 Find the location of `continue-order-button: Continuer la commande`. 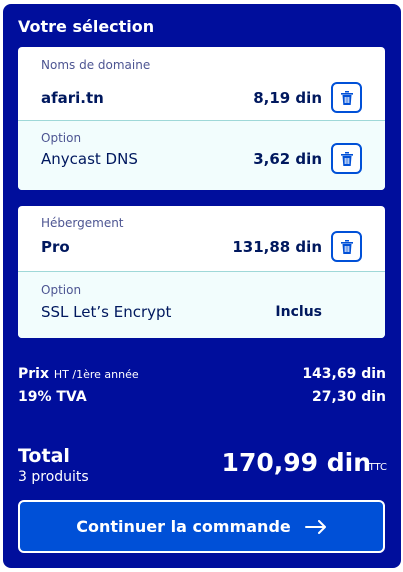

continue-order-button: Continuer la commande is located at coordinates (201, 526).